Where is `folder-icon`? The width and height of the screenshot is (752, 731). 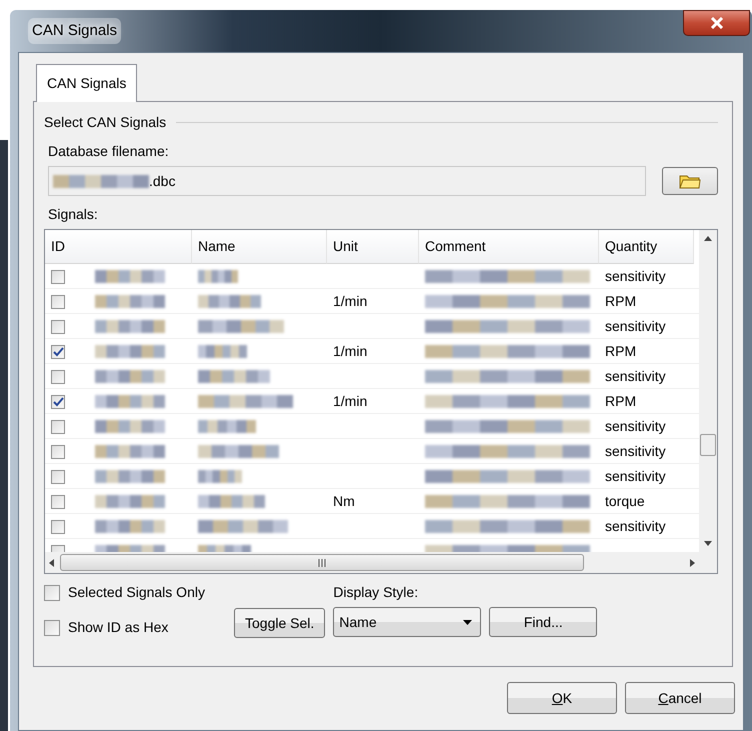 folder-icon is located at coordinates (690, 181).